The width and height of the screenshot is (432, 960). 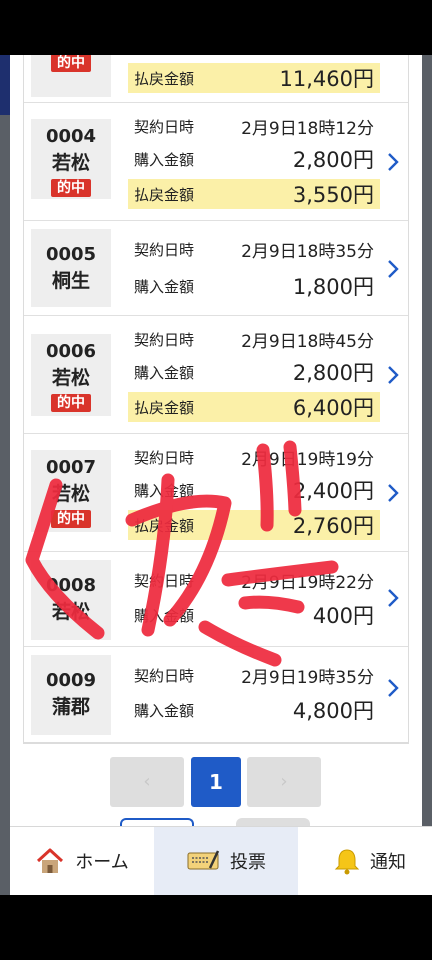 What do you see at coordinates (71, 680) in the screenshot?
I see `bet-id: 0009` at bounding box center [71, 680].